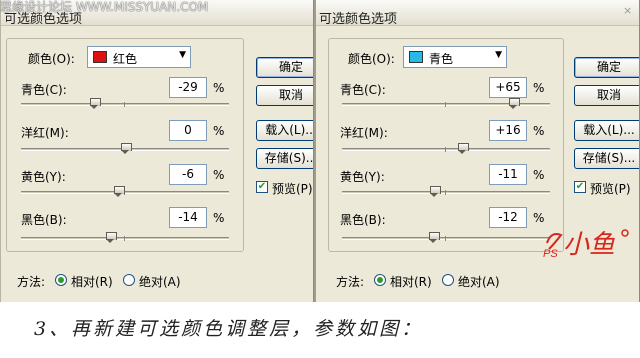 The width and height of the screenshot is (640, 358). What do you see at coordinates (125, 59) in the screenshot?
I see `color-dropdown-value: 红色` at bounding box center [125, 59].